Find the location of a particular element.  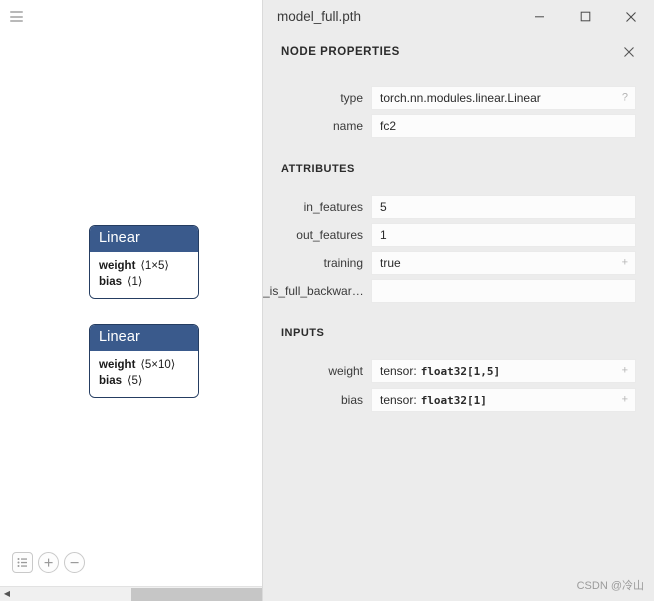

graph-node-body: weight ⟨1×5⟩ bias ⟨1⟩ is located at coordinates (144, 275).